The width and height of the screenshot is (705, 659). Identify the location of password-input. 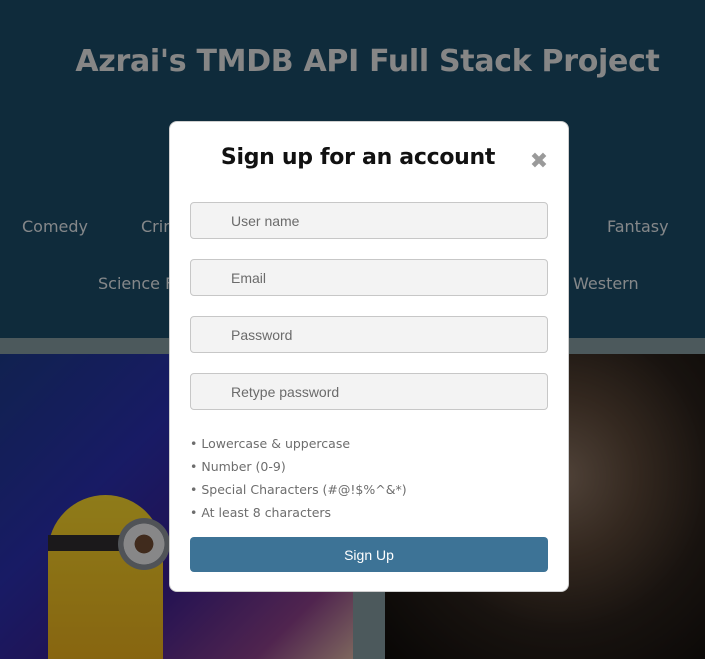
(369, 334).